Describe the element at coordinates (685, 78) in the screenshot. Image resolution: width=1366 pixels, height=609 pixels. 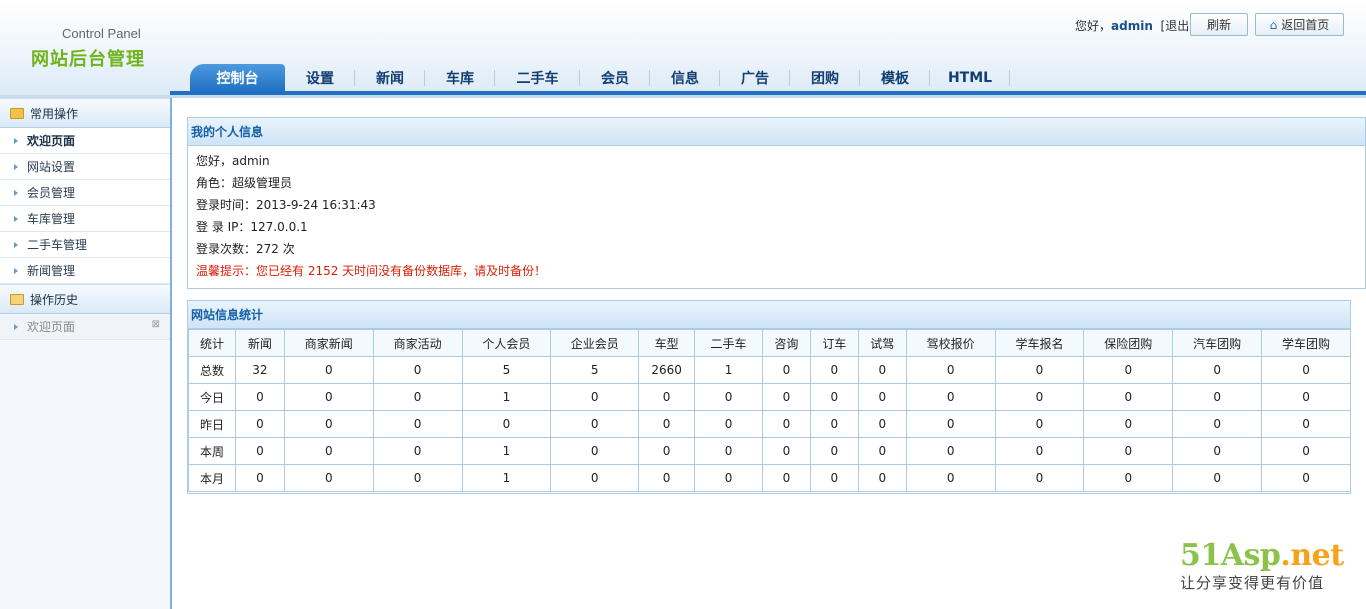
I see `tab-info: 信息` at that location.